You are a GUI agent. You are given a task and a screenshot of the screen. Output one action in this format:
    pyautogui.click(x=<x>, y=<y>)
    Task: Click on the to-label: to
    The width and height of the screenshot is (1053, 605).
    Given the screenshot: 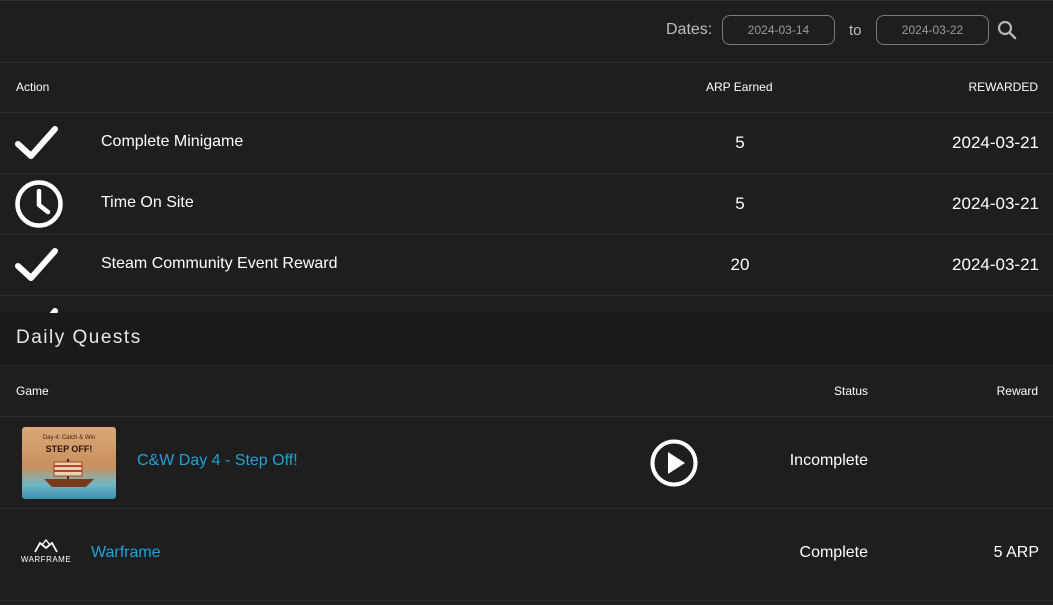 What is the action you would take?
    pyautogui.click(x=855, y=30)
    